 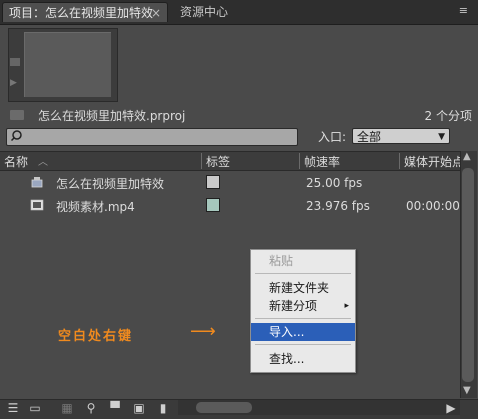 I want to click on film-icon, so click(x=15, y=62).